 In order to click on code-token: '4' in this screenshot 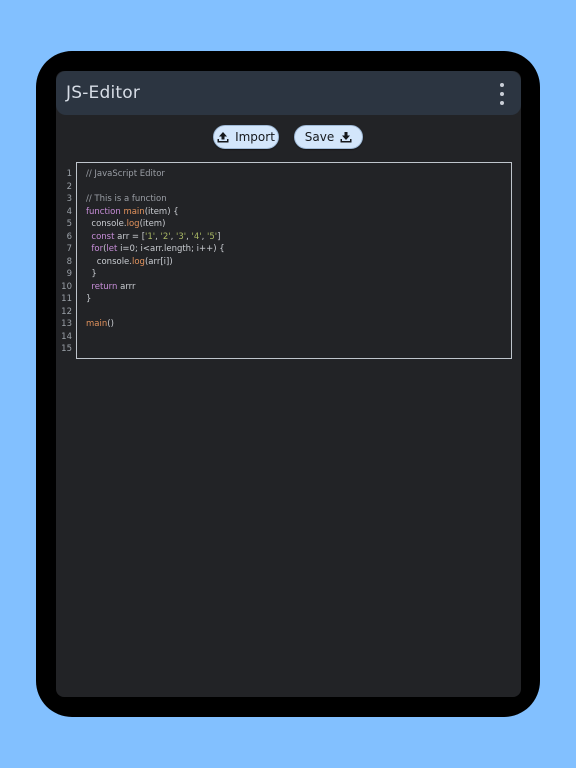, I will do `click(196, 236)`.